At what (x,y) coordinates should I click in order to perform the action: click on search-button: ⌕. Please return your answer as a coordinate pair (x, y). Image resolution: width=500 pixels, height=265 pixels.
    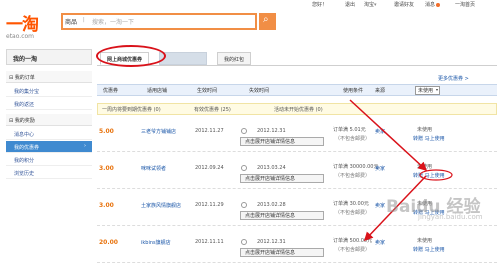
    Looking at the image, I should click on (267, 21).